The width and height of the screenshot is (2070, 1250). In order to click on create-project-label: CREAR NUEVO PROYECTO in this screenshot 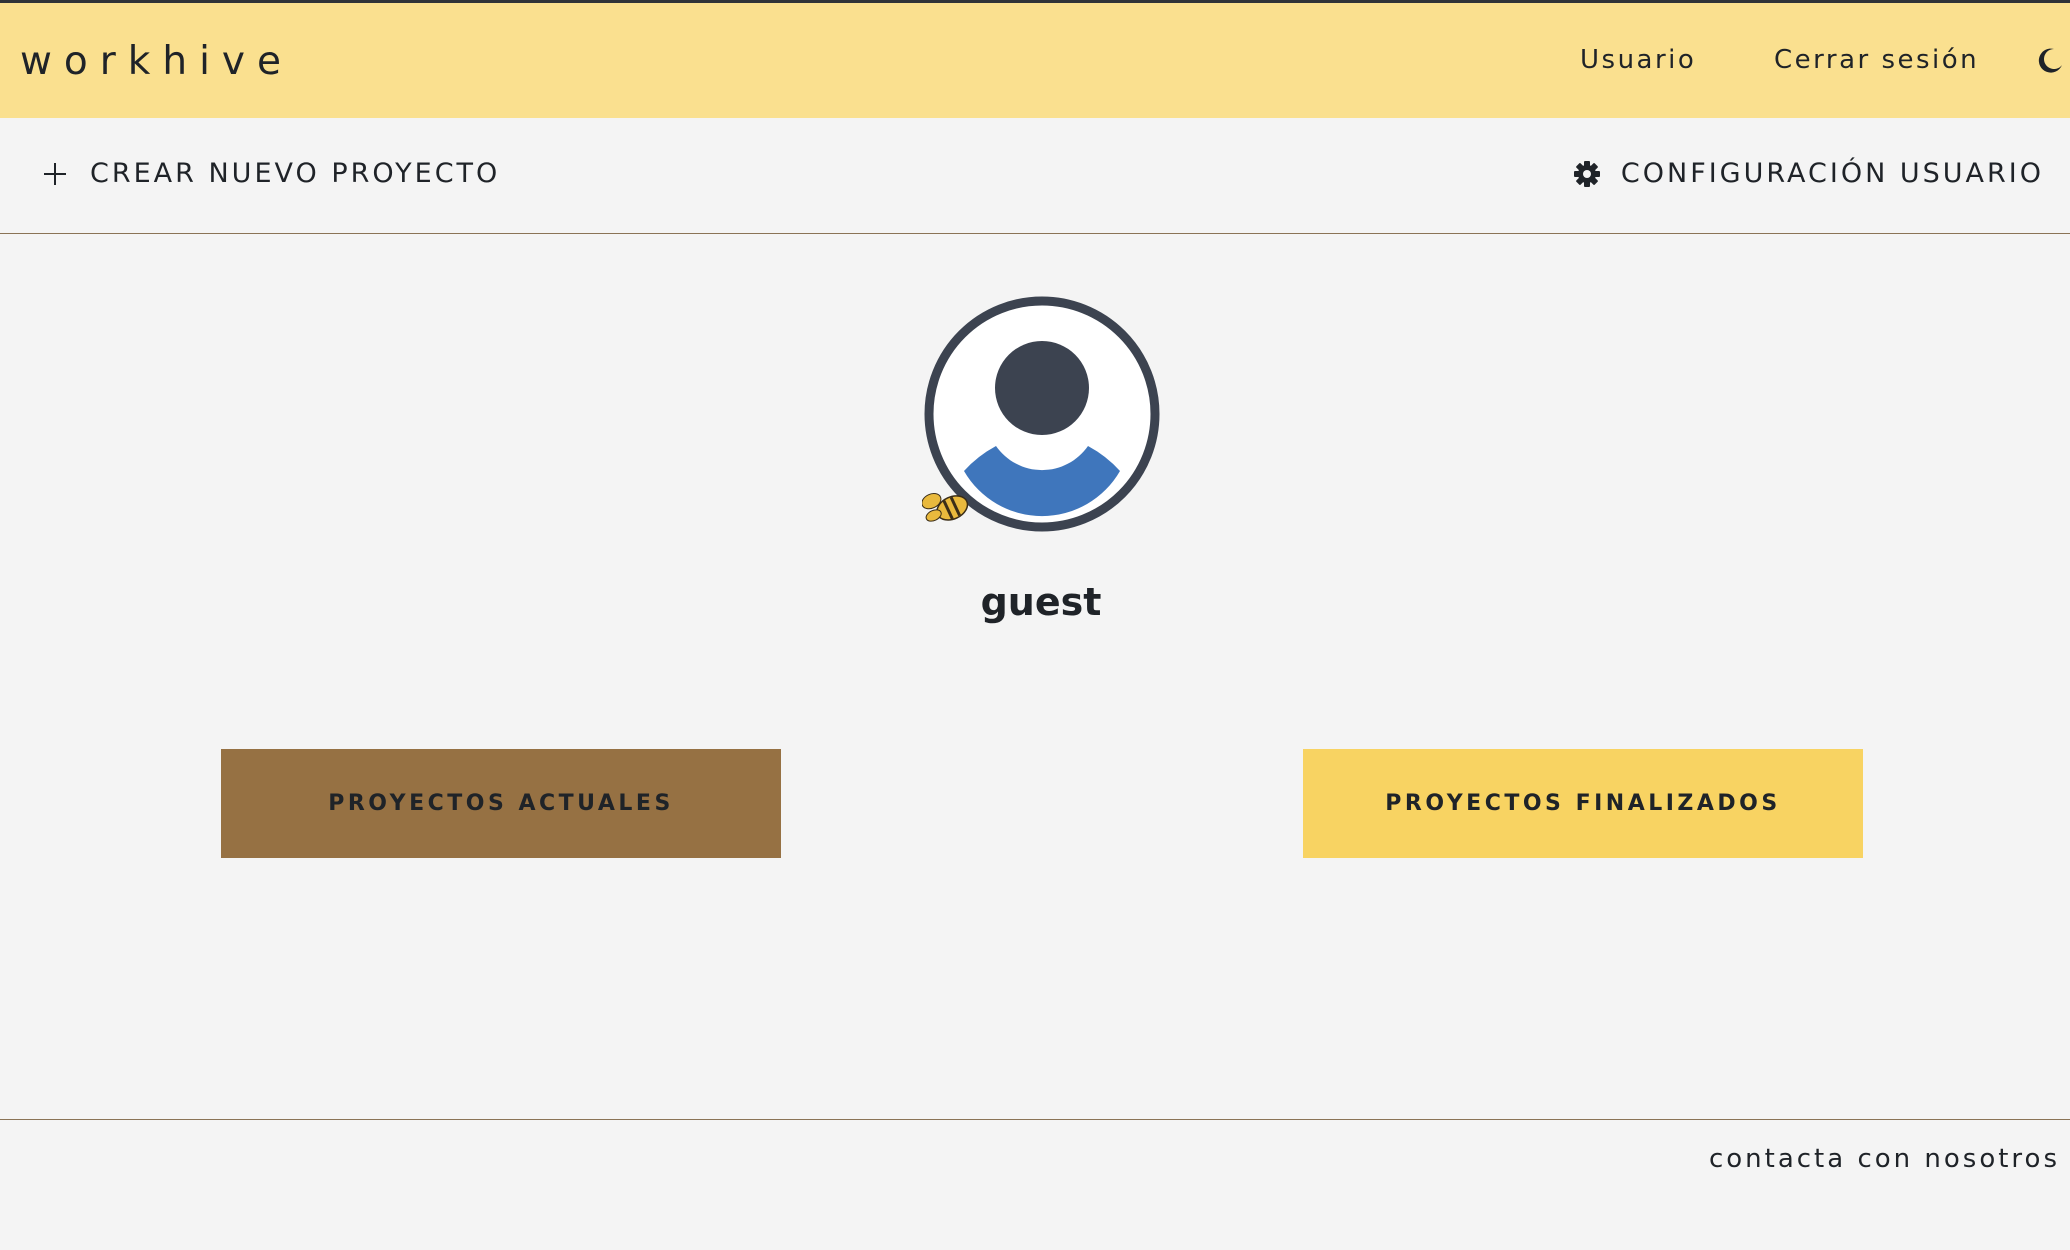, I will do `click(295, 173)`.